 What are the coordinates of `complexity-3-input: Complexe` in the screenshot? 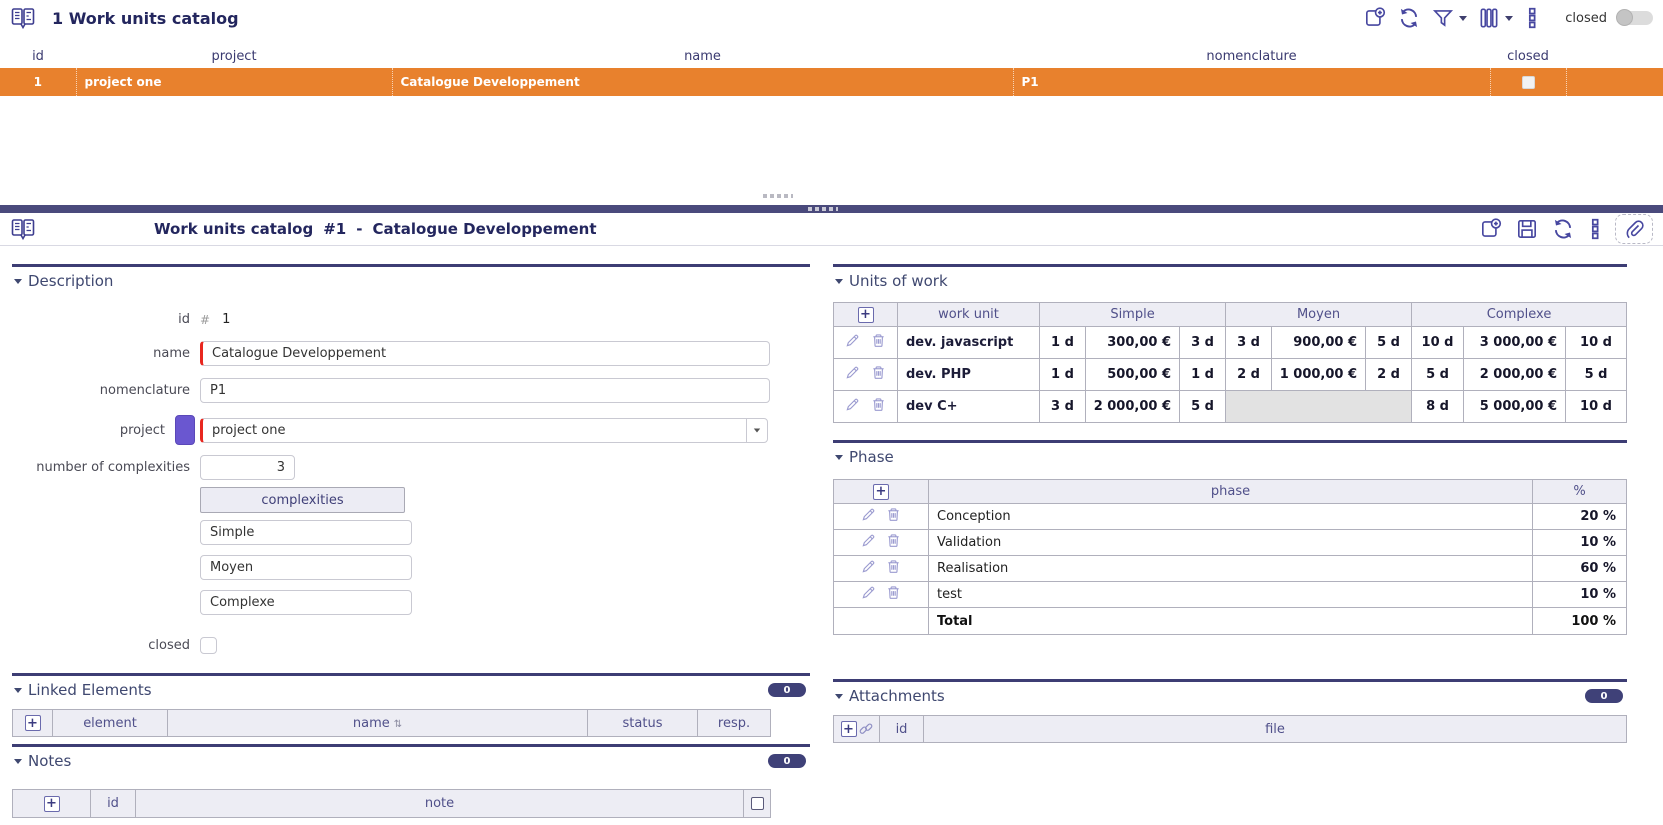 It's located at (306, 602).